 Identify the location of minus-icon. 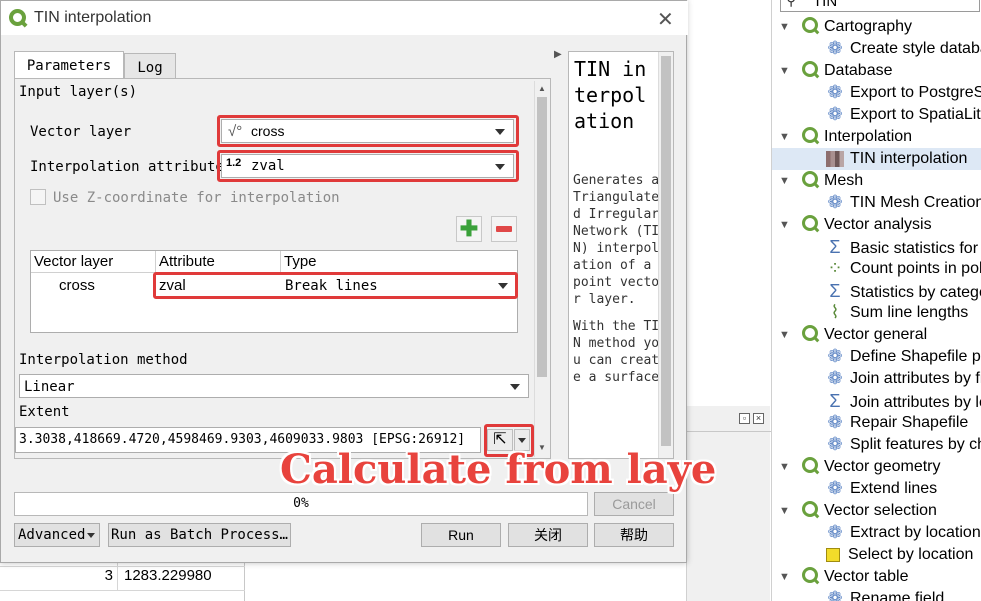
(504, 229).